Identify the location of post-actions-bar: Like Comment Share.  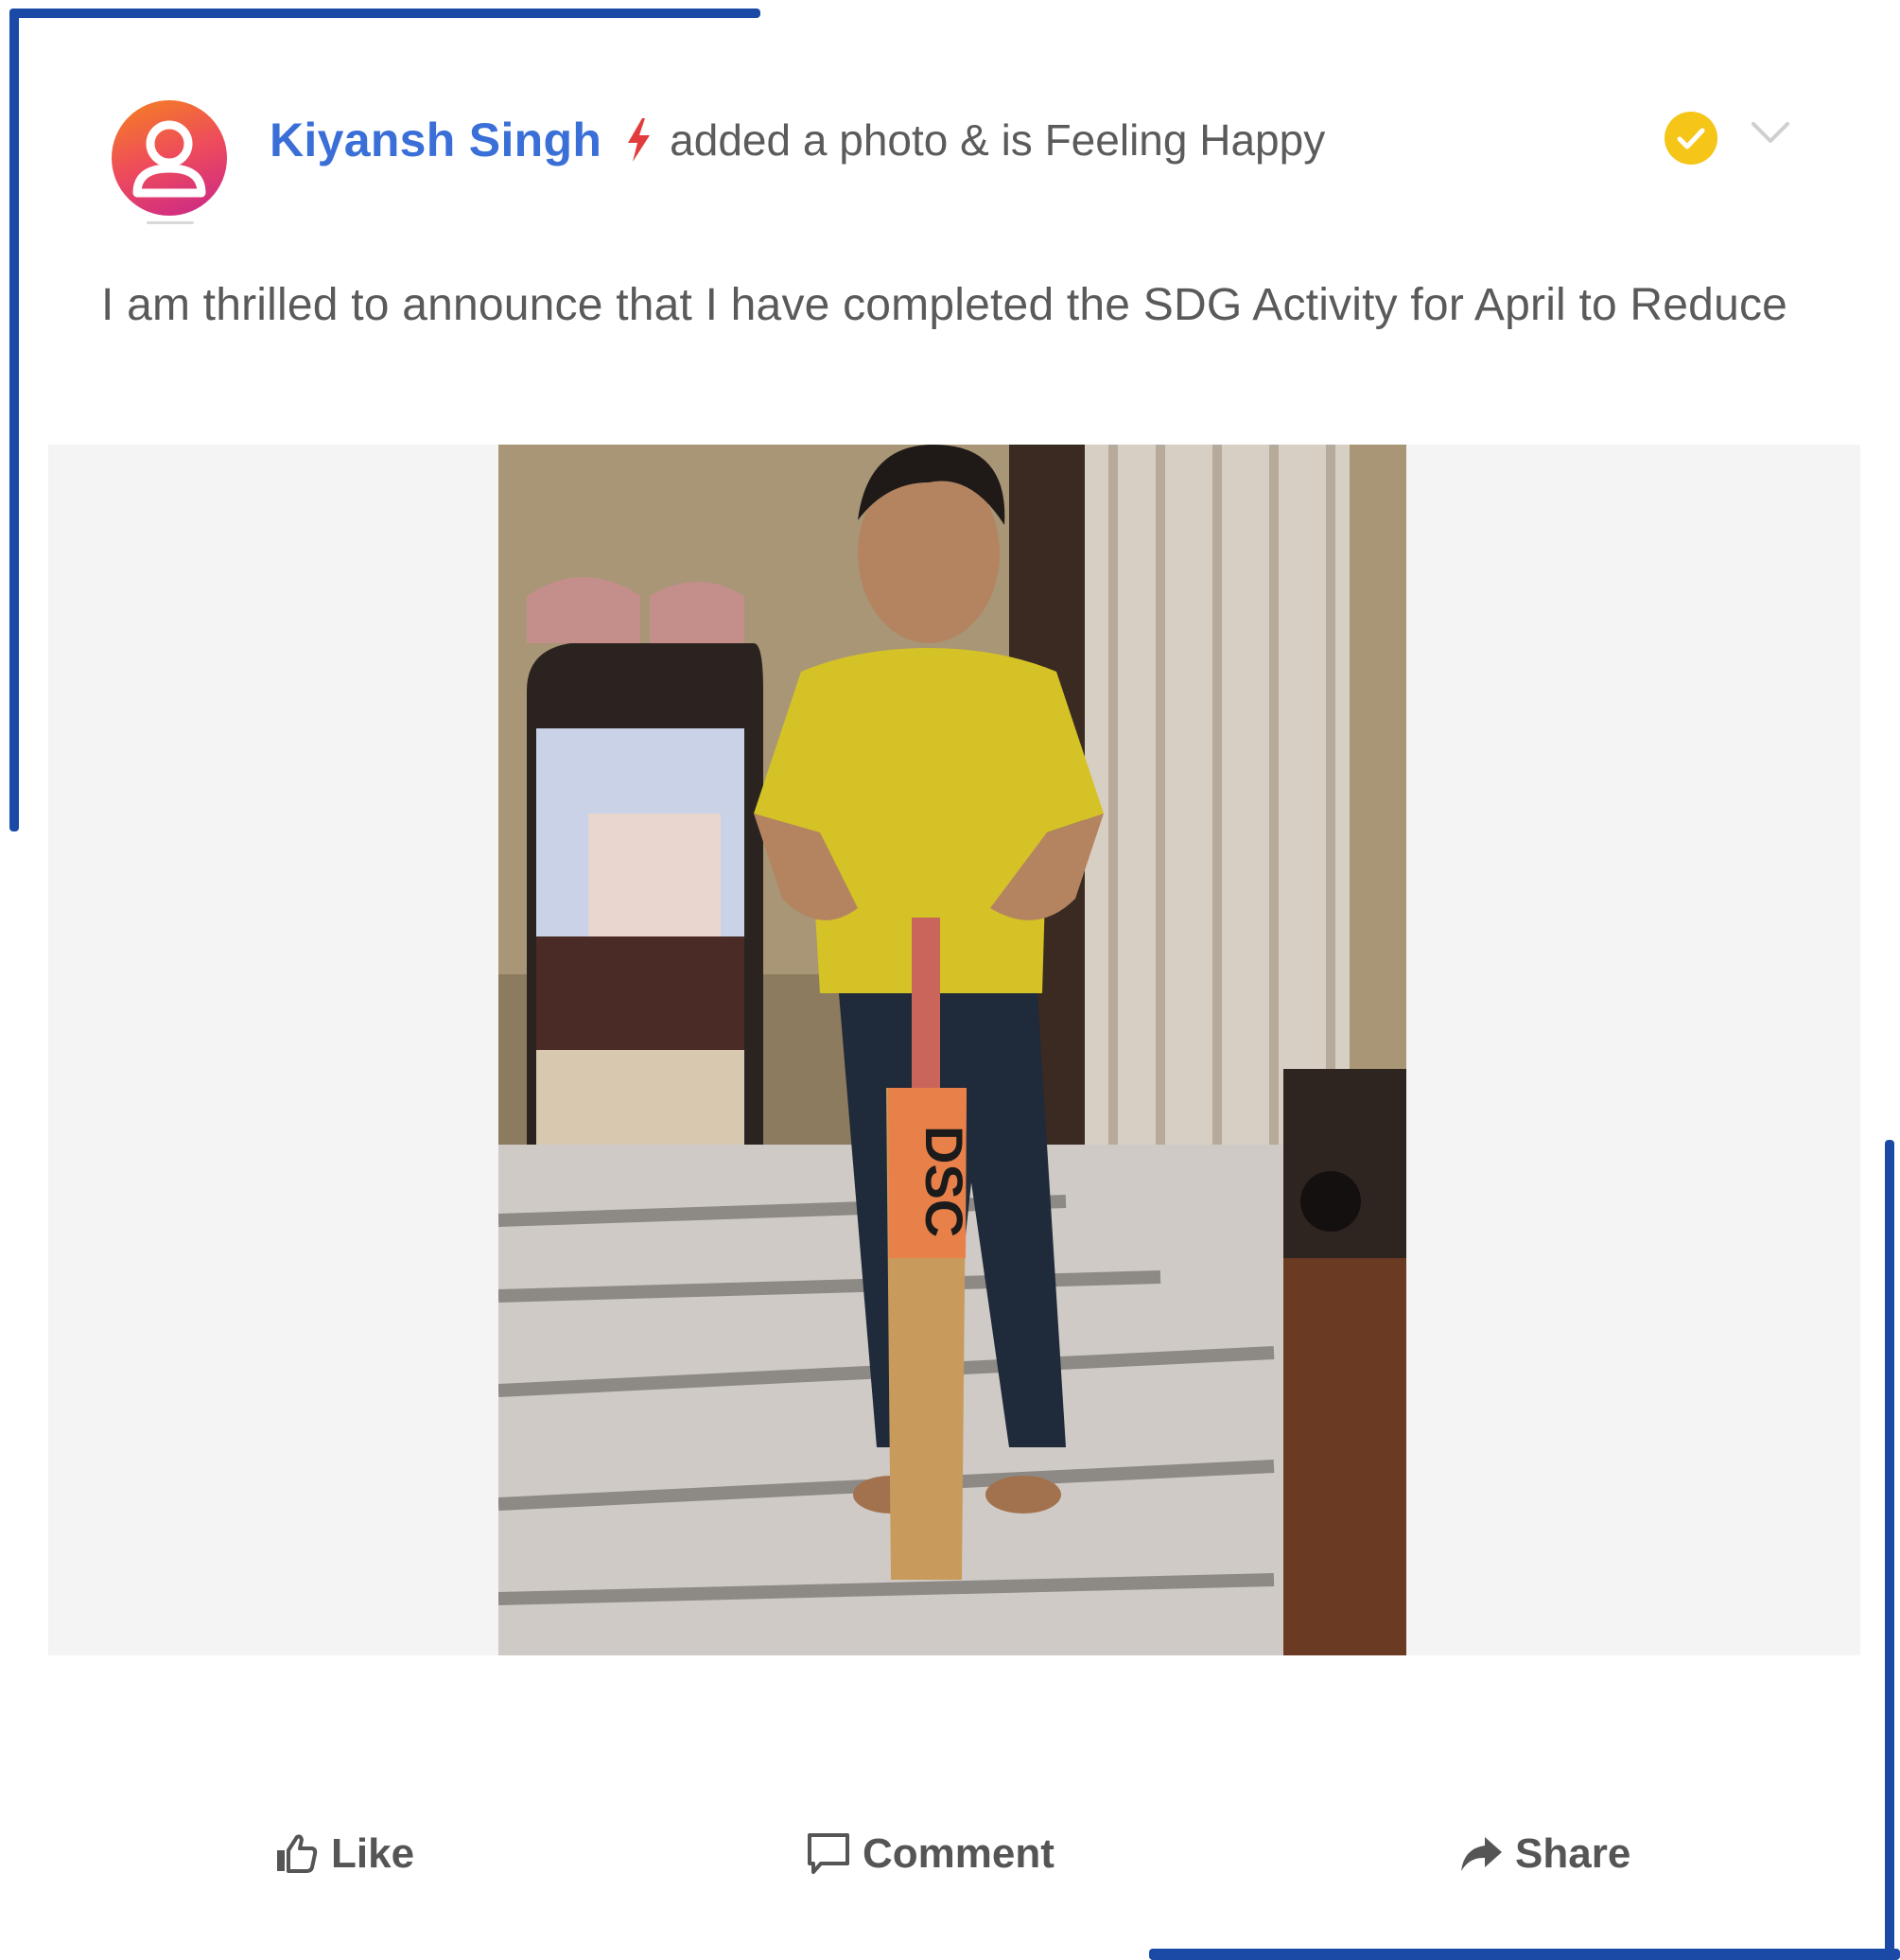
(950, 1854).